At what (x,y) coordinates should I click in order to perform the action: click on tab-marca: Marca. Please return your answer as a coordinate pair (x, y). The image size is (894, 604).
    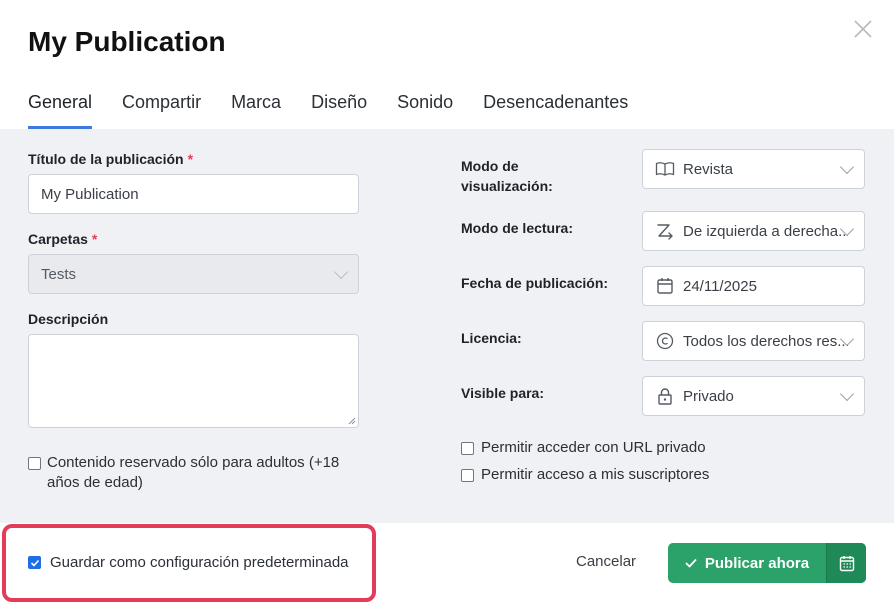
    Looking at the image, I should click on (256, 109).